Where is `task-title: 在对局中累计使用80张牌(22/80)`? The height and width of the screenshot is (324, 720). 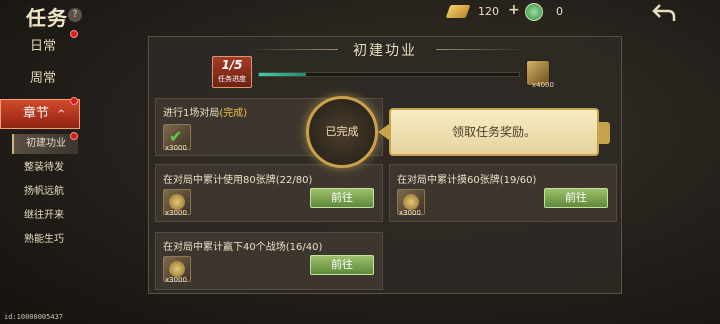
task-title: 在对局中累计使用80张牌(22/80) is located at coordinates (238, 180).